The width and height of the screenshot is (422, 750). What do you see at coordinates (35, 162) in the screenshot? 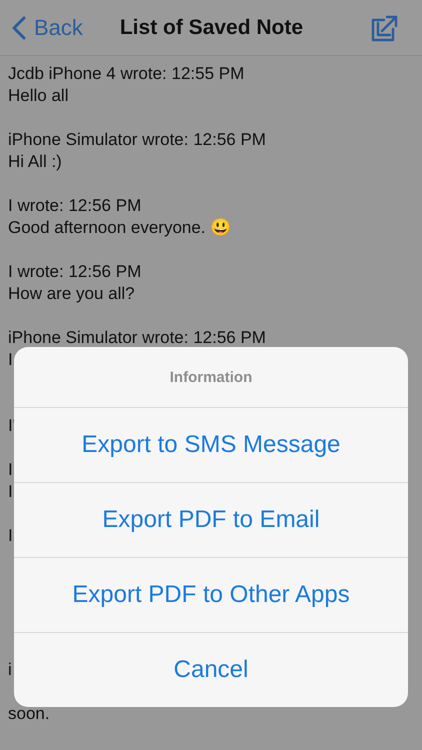
I see `note-text: Hi All :)` at bounding box center [35, 162].